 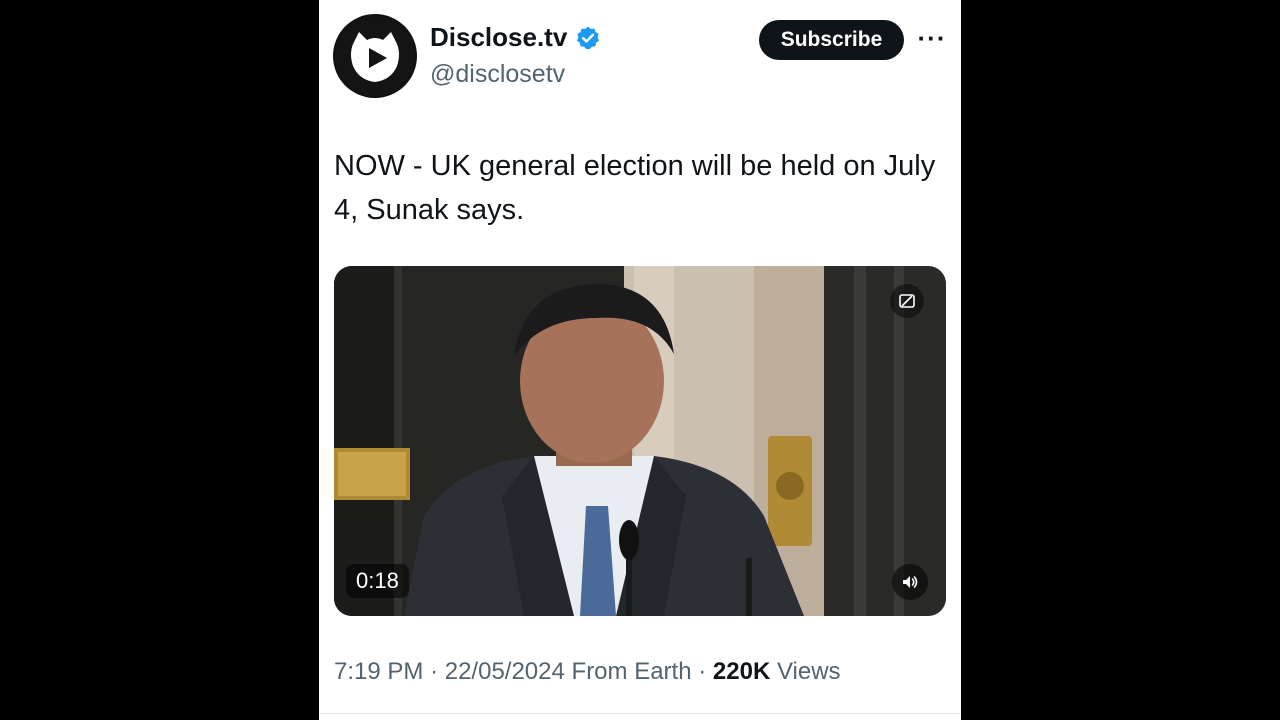 I want to click on author-name-row: Disclose.tv, so click(x=515, y=37).